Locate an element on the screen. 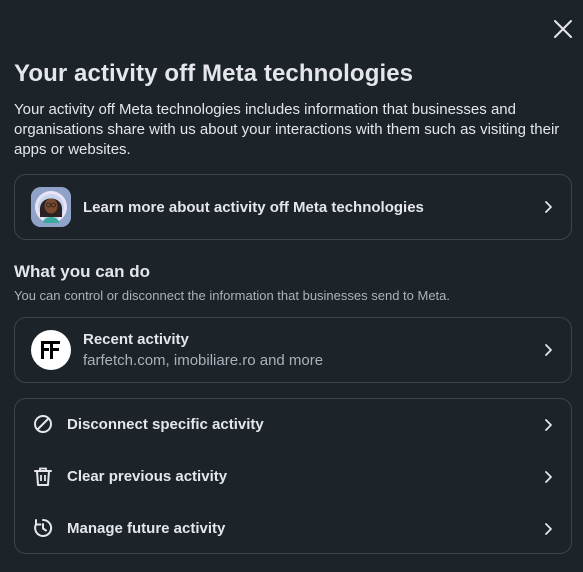 The width and height of the screenshot is (583, 572). close-icon is located at coordinates (563, 29).